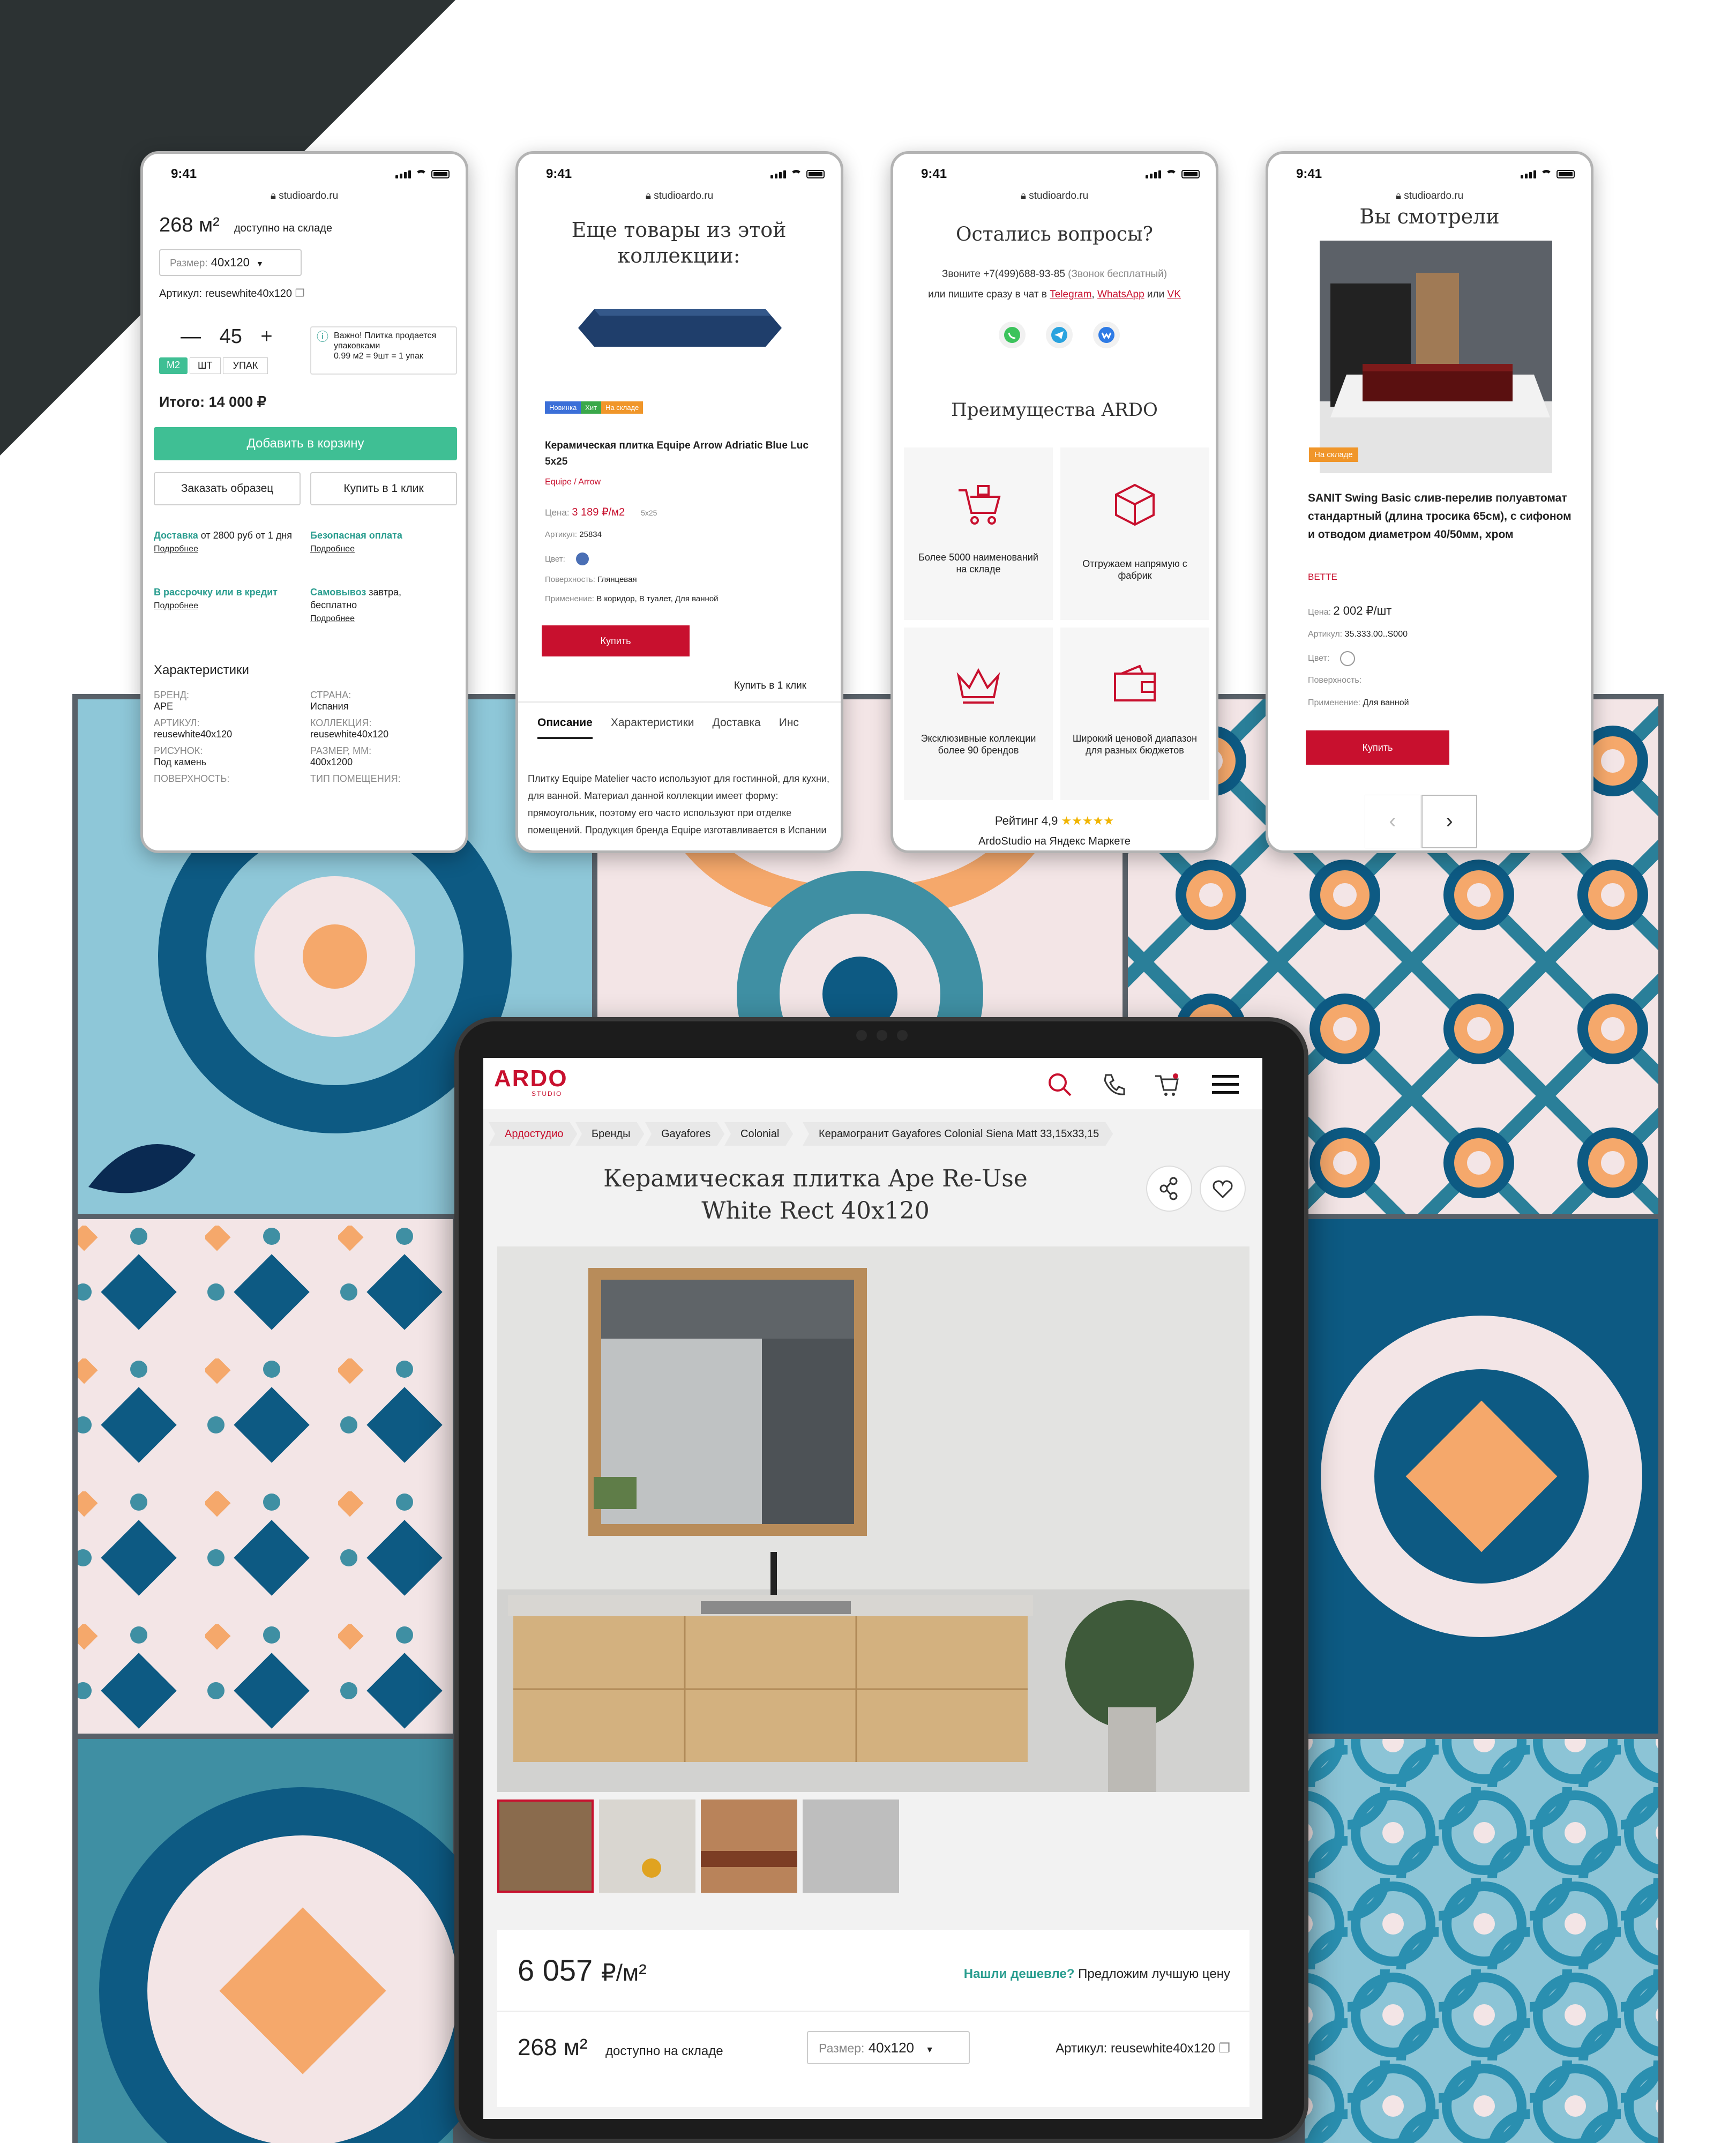 The height and width of the screenshot is (2143, 1736). I want to click on unit-pack: УПАК, so click(245, 365).